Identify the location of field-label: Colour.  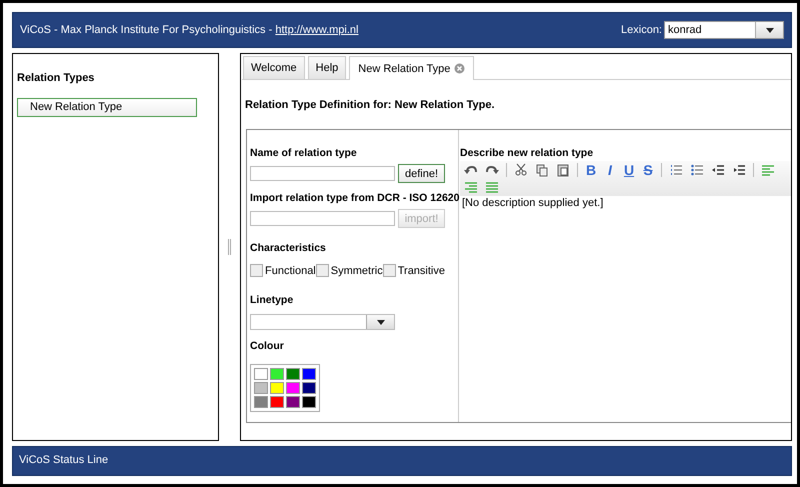
(267, 346).